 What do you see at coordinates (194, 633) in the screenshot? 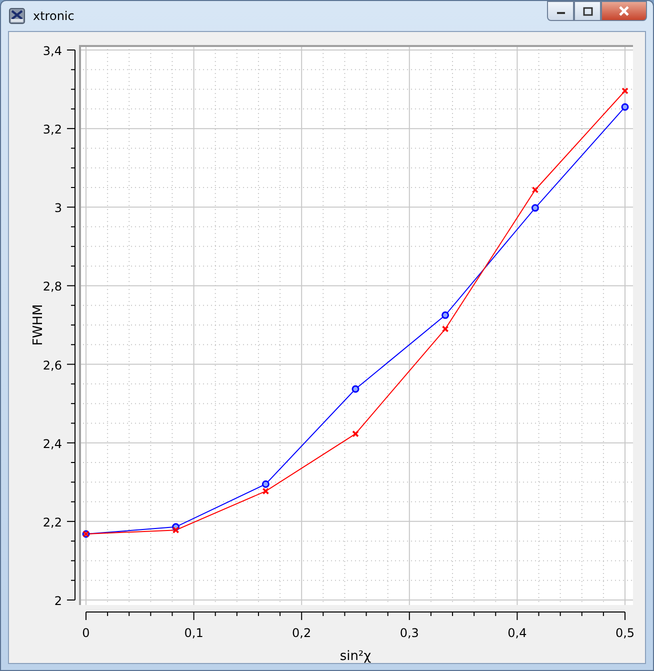
I see `x-tick-label: 0,1` at bounding box center [194, 633].